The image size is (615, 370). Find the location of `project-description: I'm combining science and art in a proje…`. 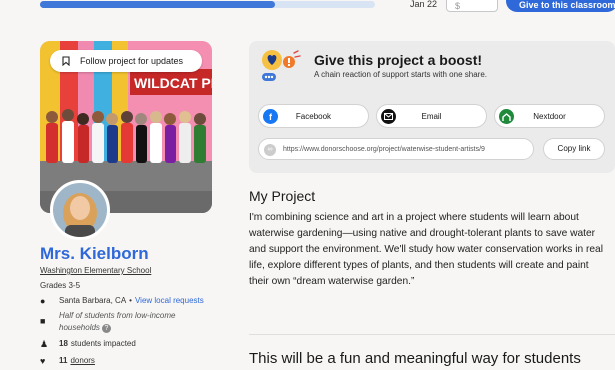

project-description: I'm combining science and art in a proje… is located at coordinates (426, 249).